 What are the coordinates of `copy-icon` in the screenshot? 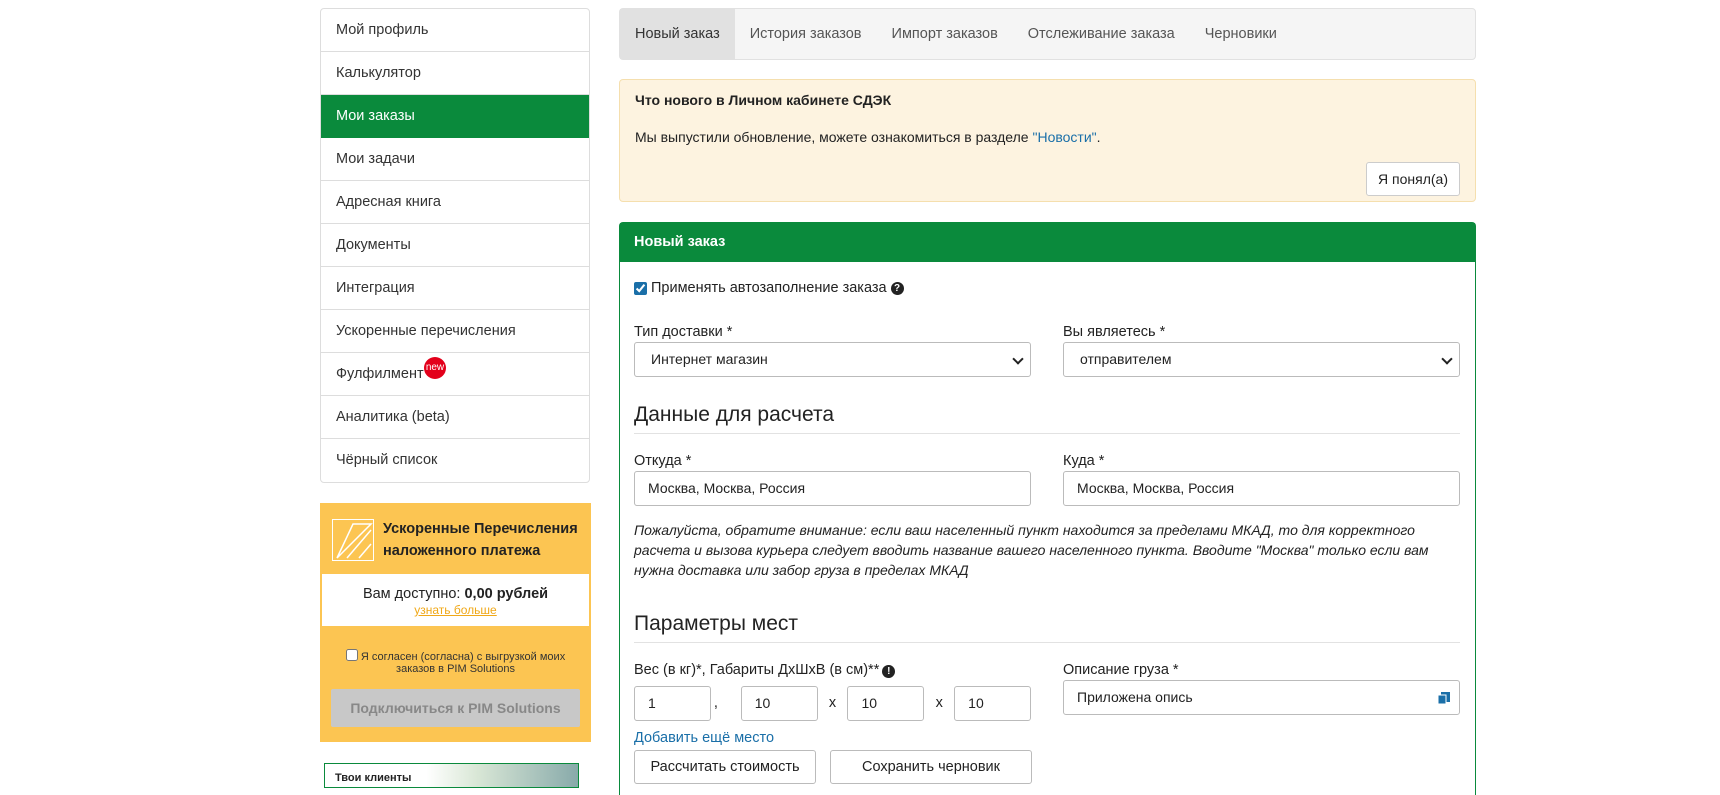 It's located at (1444, 698).